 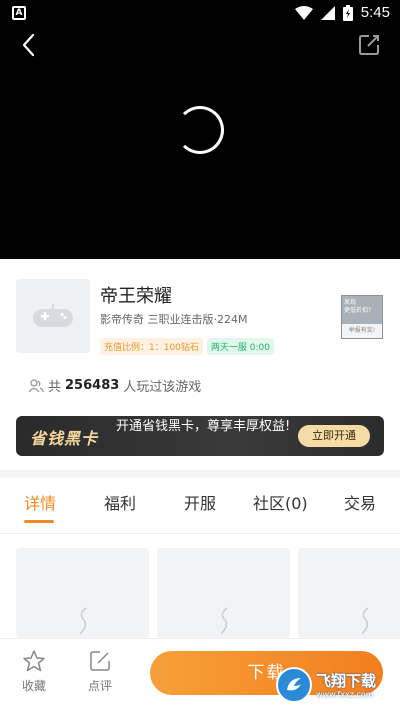 I want to click on section-divider, so click(x=200, y=474).